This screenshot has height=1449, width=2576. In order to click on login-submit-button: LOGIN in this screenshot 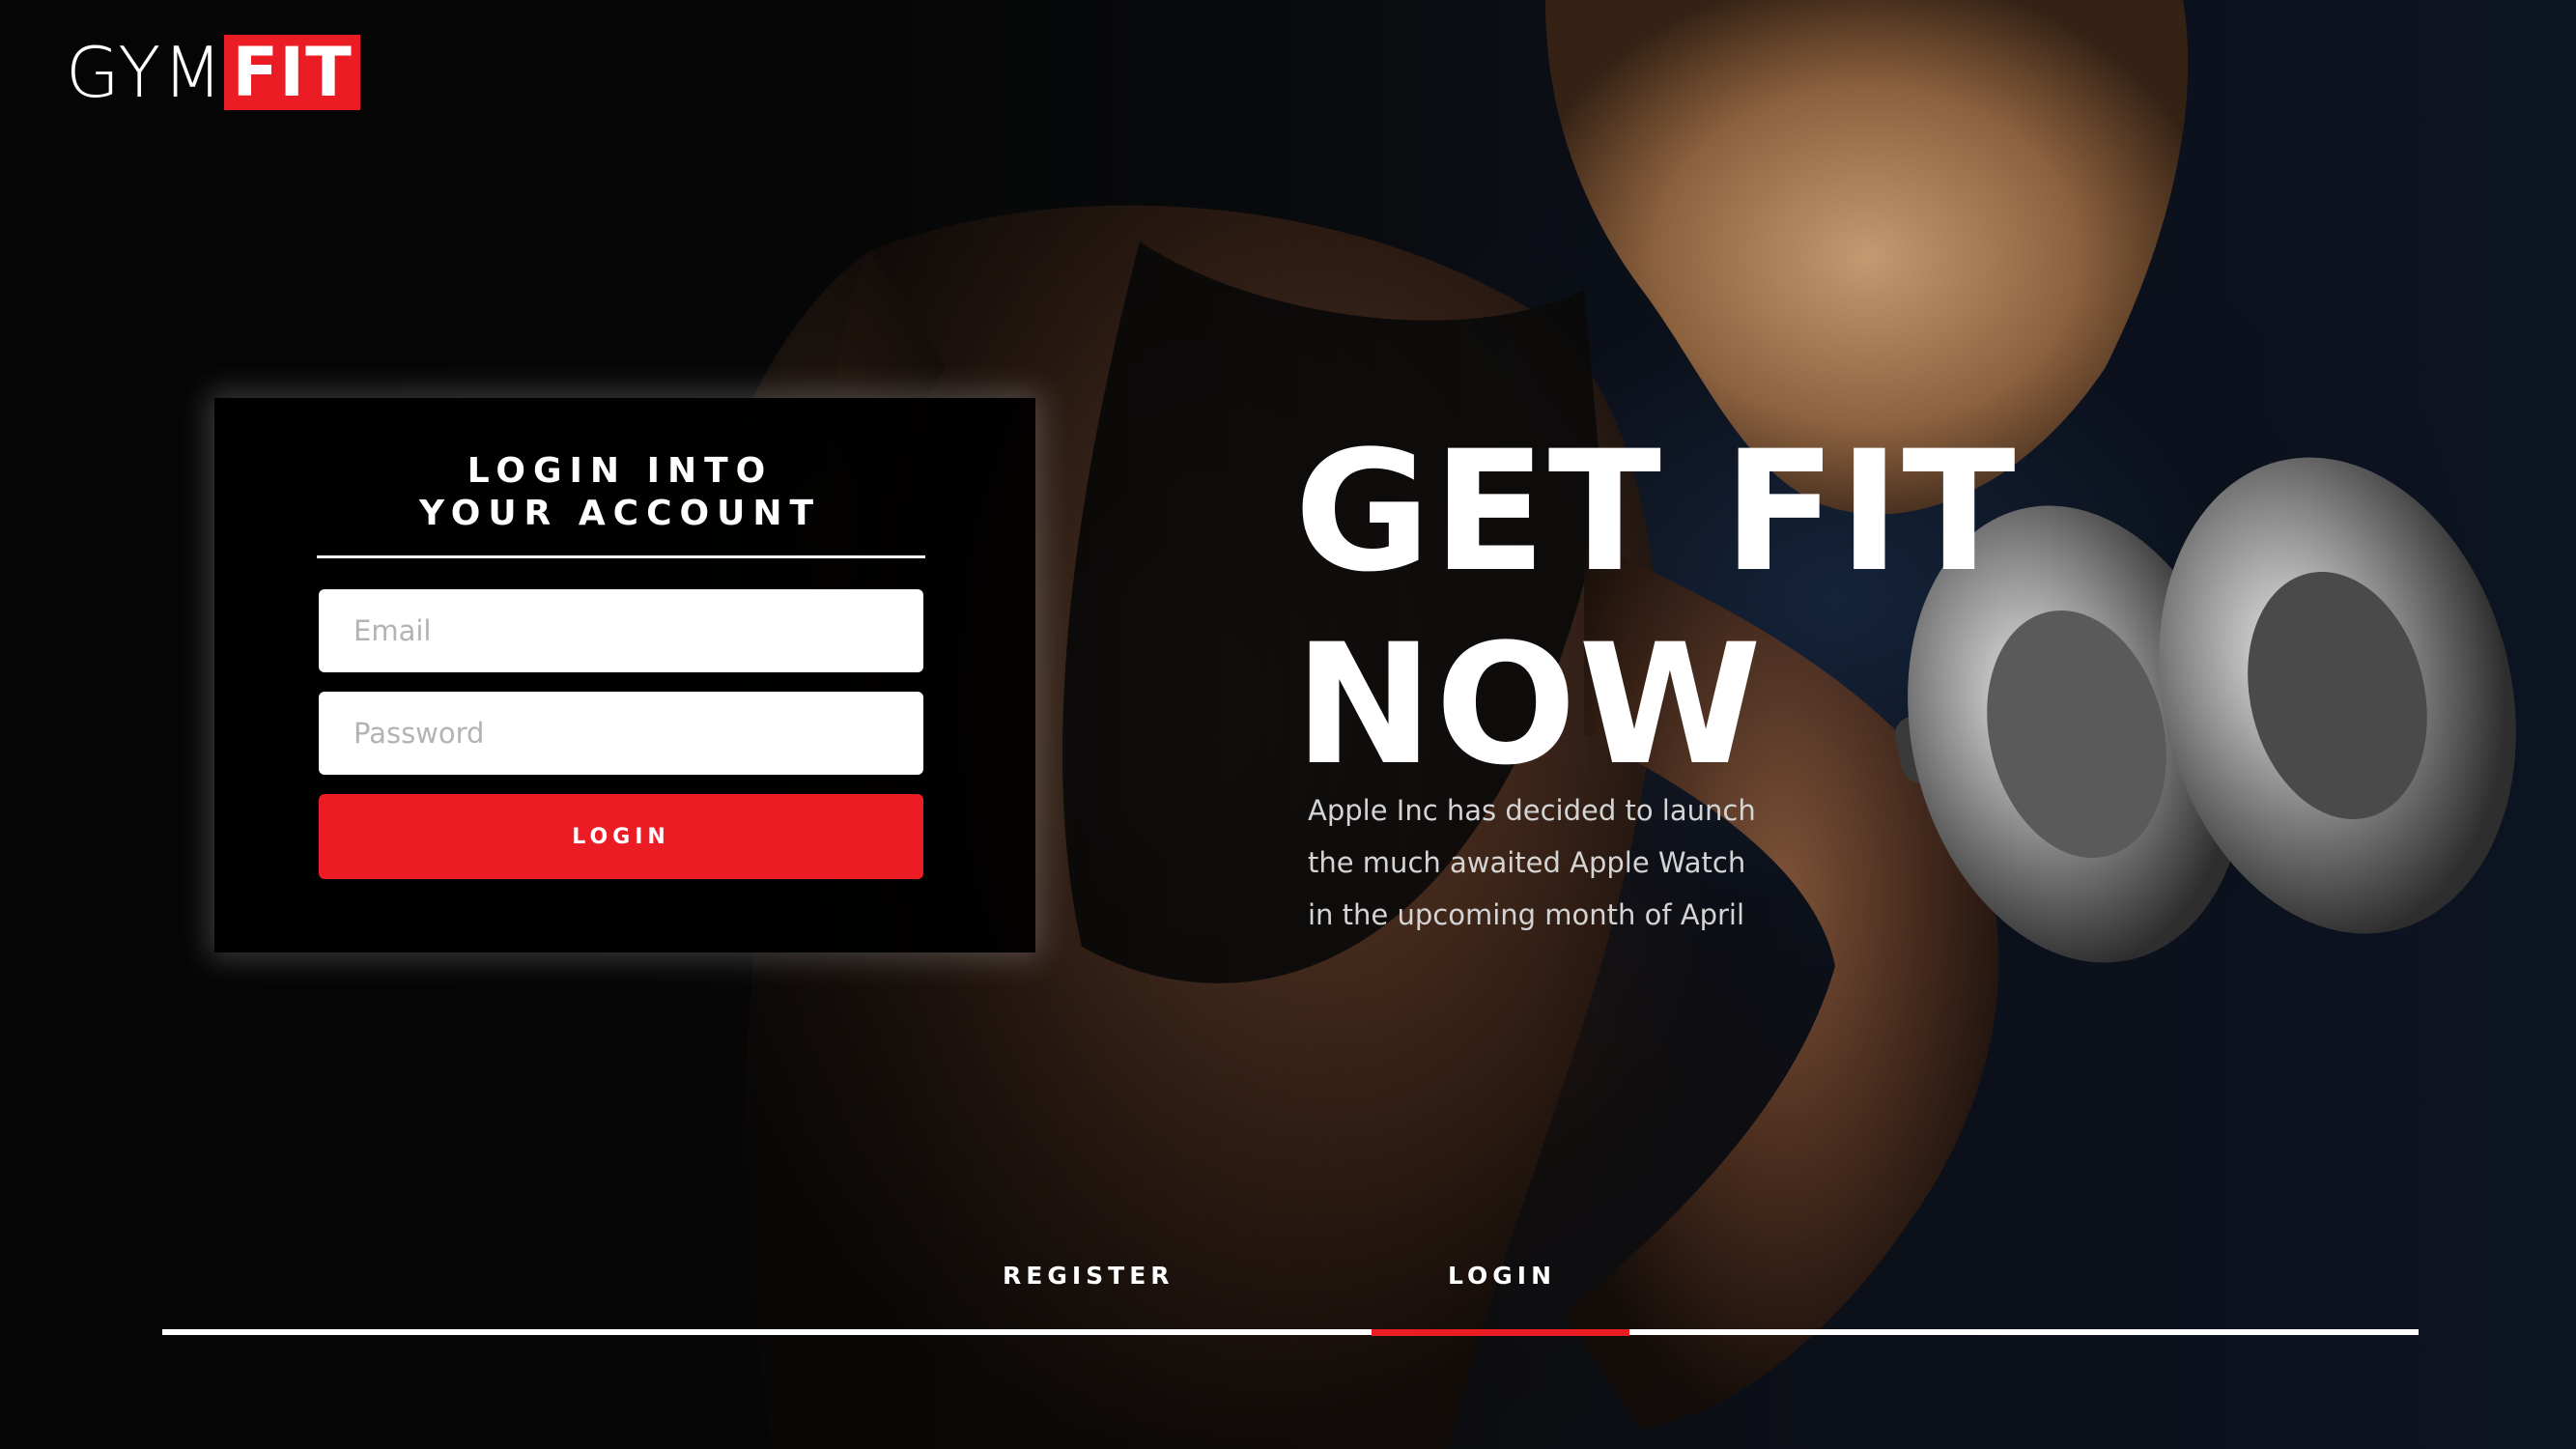, I will do `click(621, 836)`.